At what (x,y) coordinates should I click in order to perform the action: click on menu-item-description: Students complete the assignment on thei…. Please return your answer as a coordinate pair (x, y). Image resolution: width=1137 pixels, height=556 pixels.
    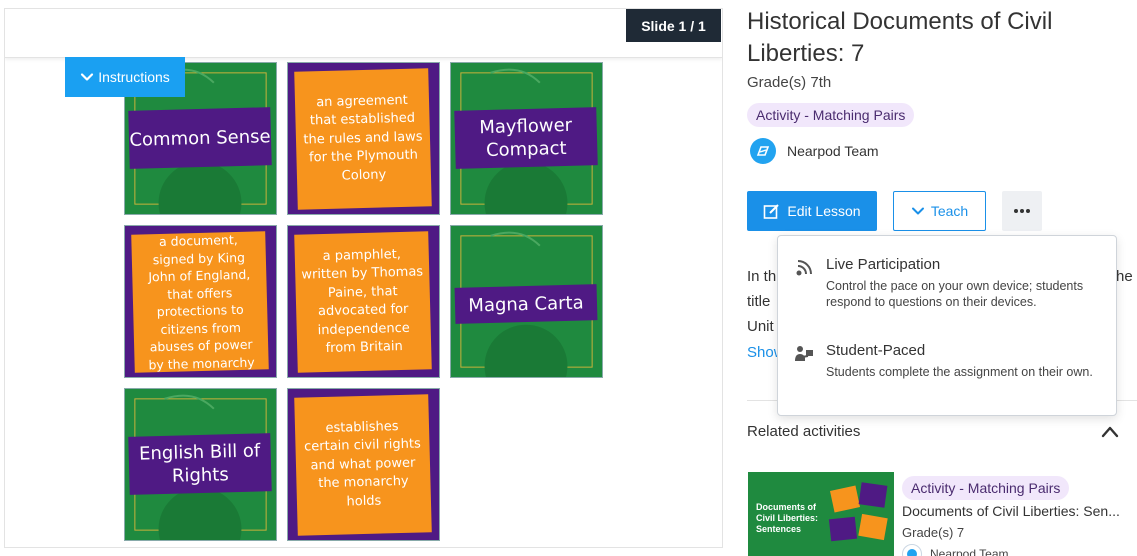
    Looking at the image, I should click on (959, 372).